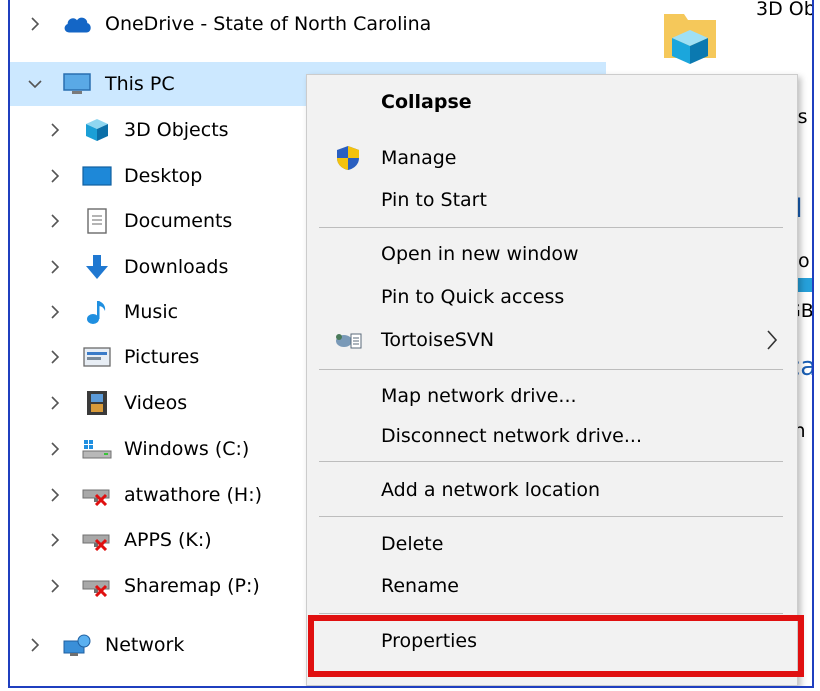 The image size is (820, 691). Describe the element at coordinates (156, 403) in the screenshot. I see `nav-item-label: Videos` at that location.